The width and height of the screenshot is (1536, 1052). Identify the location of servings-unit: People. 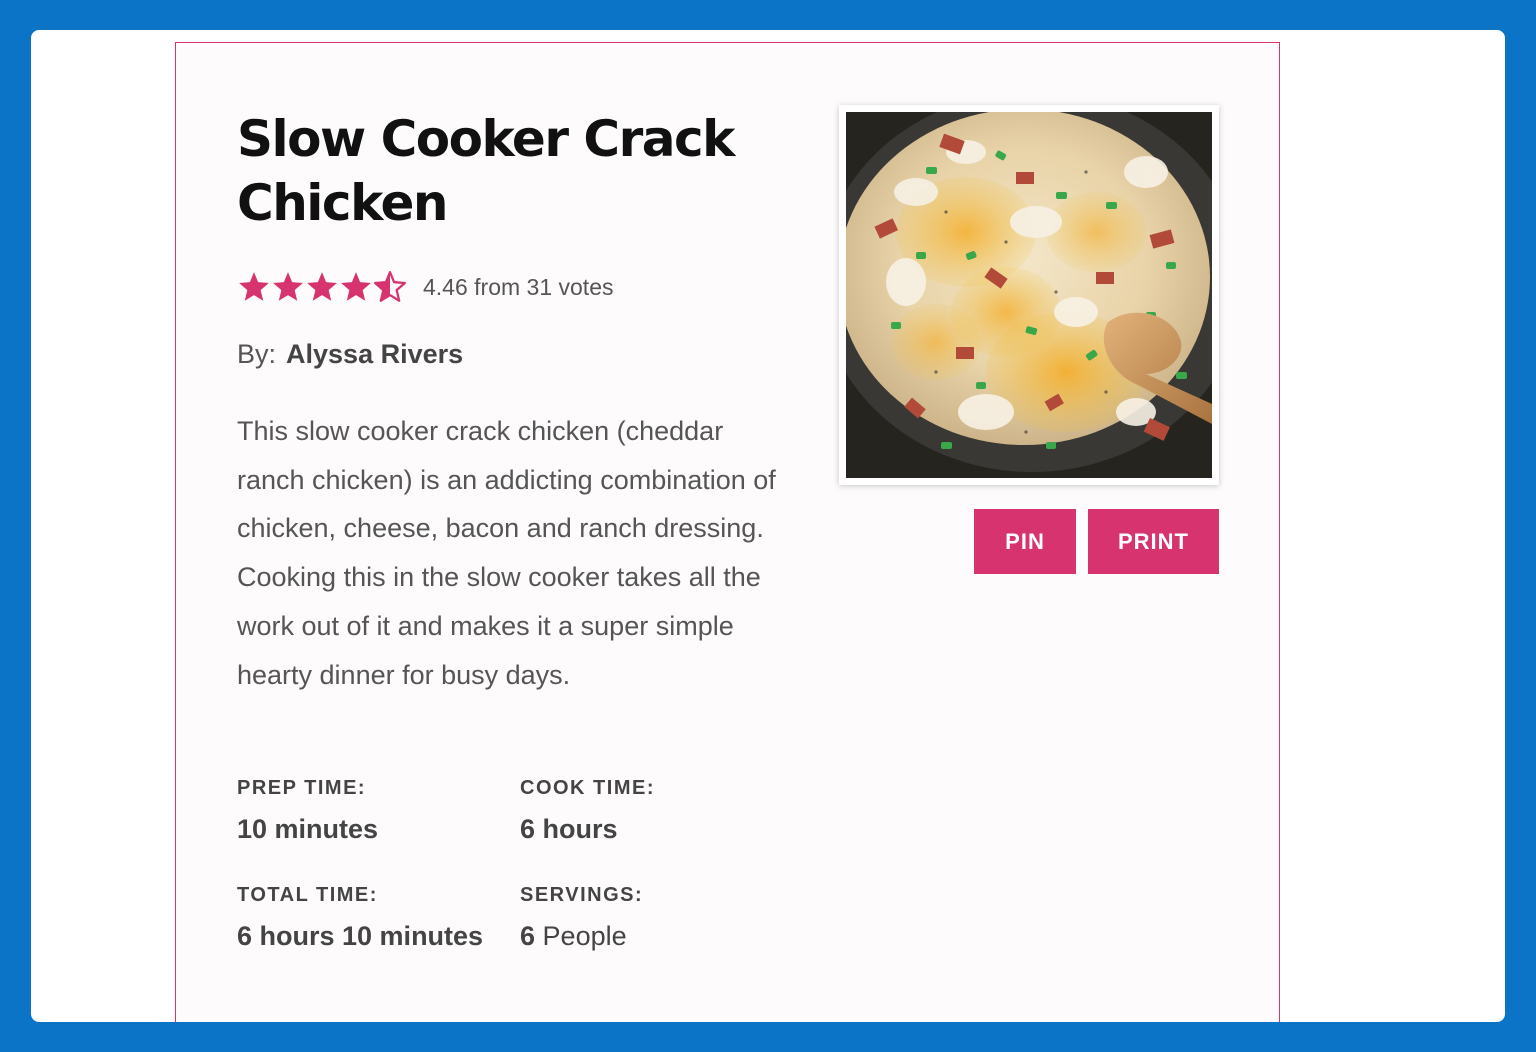
(584, 936).